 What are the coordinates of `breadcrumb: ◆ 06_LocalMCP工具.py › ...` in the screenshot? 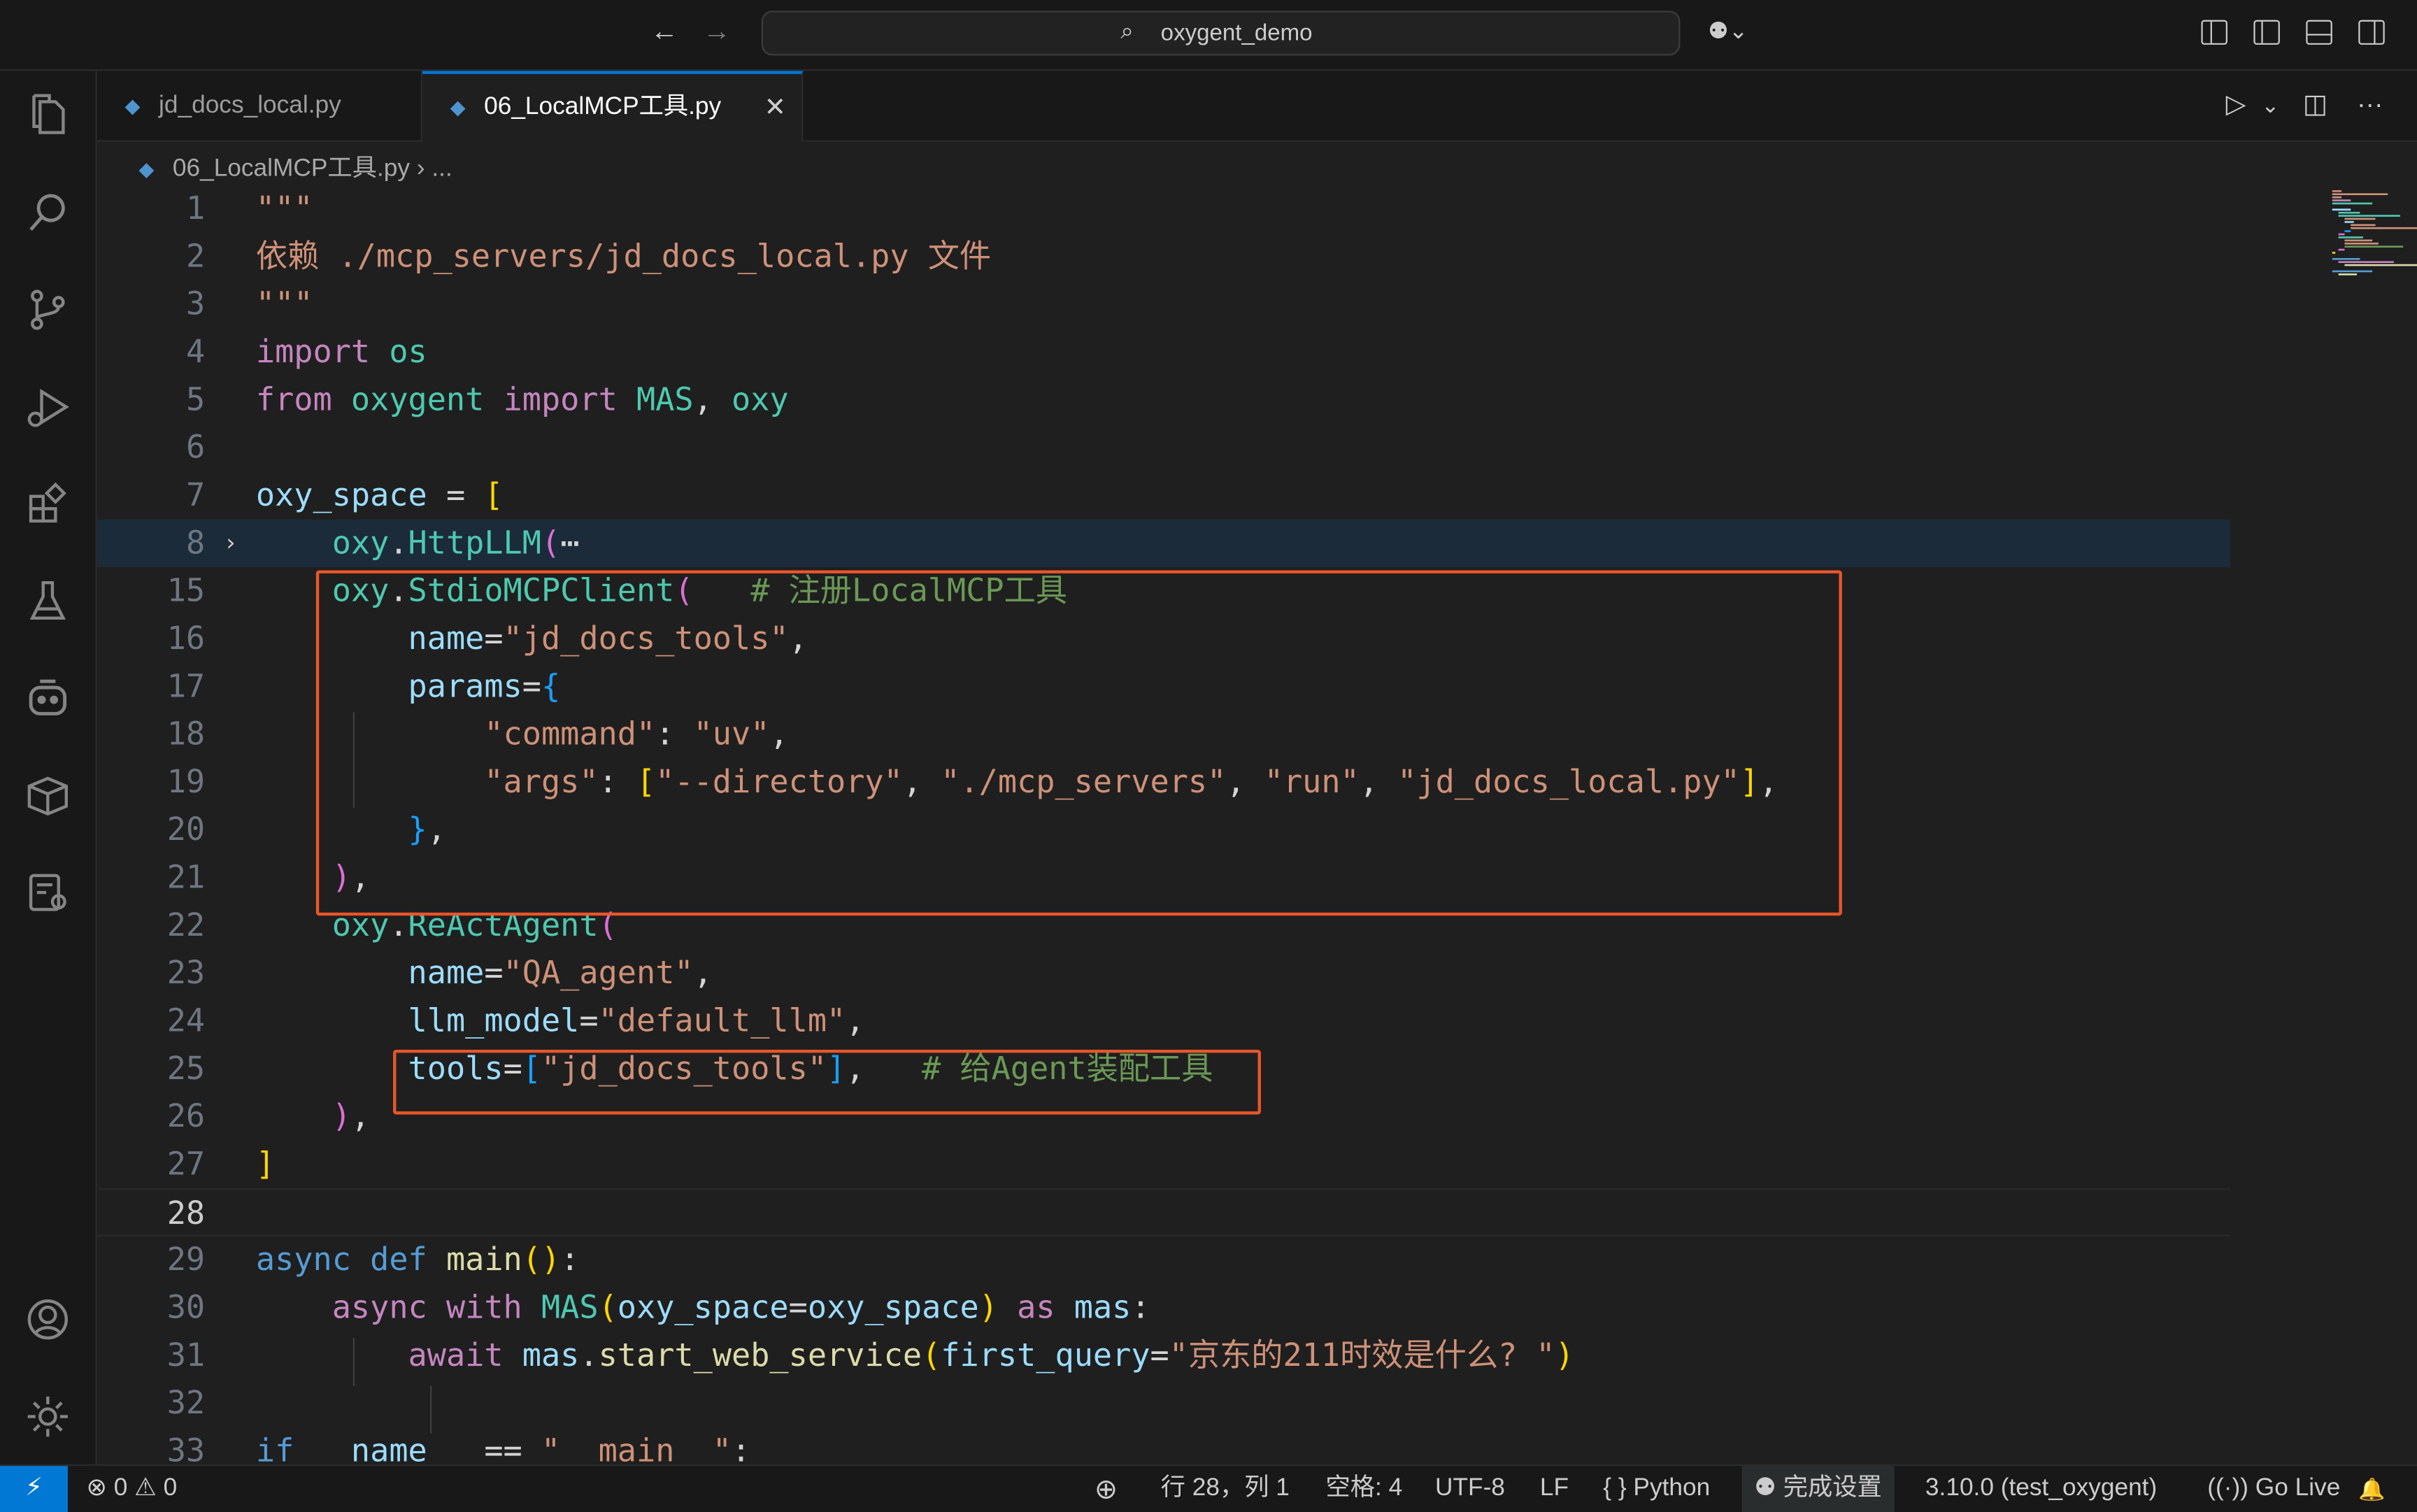 It's located at (295, 164).